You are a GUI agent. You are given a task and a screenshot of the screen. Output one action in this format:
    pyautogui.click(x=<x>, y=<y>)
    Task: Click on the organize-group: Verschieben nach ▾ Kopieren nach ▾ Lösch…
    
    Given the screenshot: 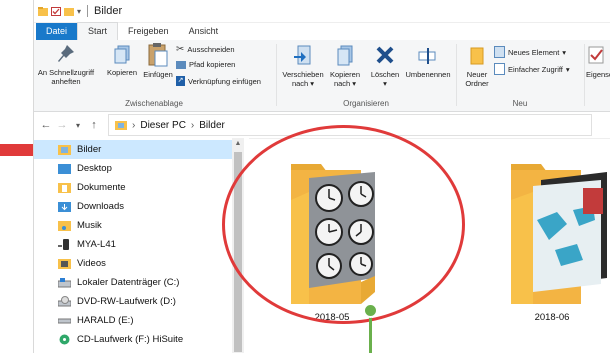 What is the action you would take?
    pyautogui.click(x=366, y=75)
    